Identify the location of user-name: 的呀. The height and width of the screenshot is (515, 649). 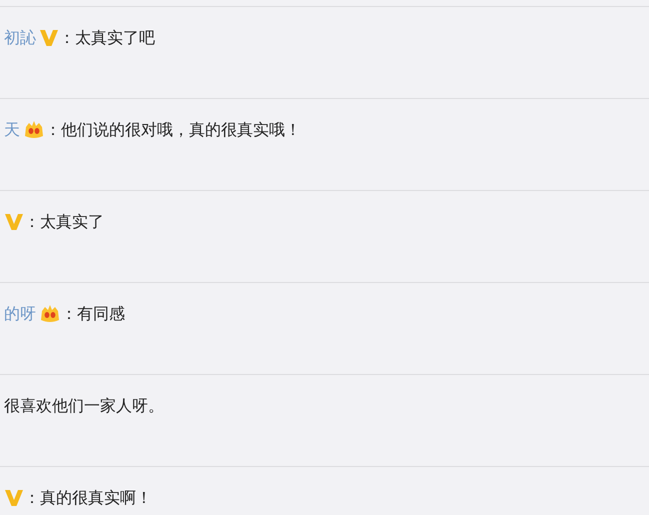
(20, 314).